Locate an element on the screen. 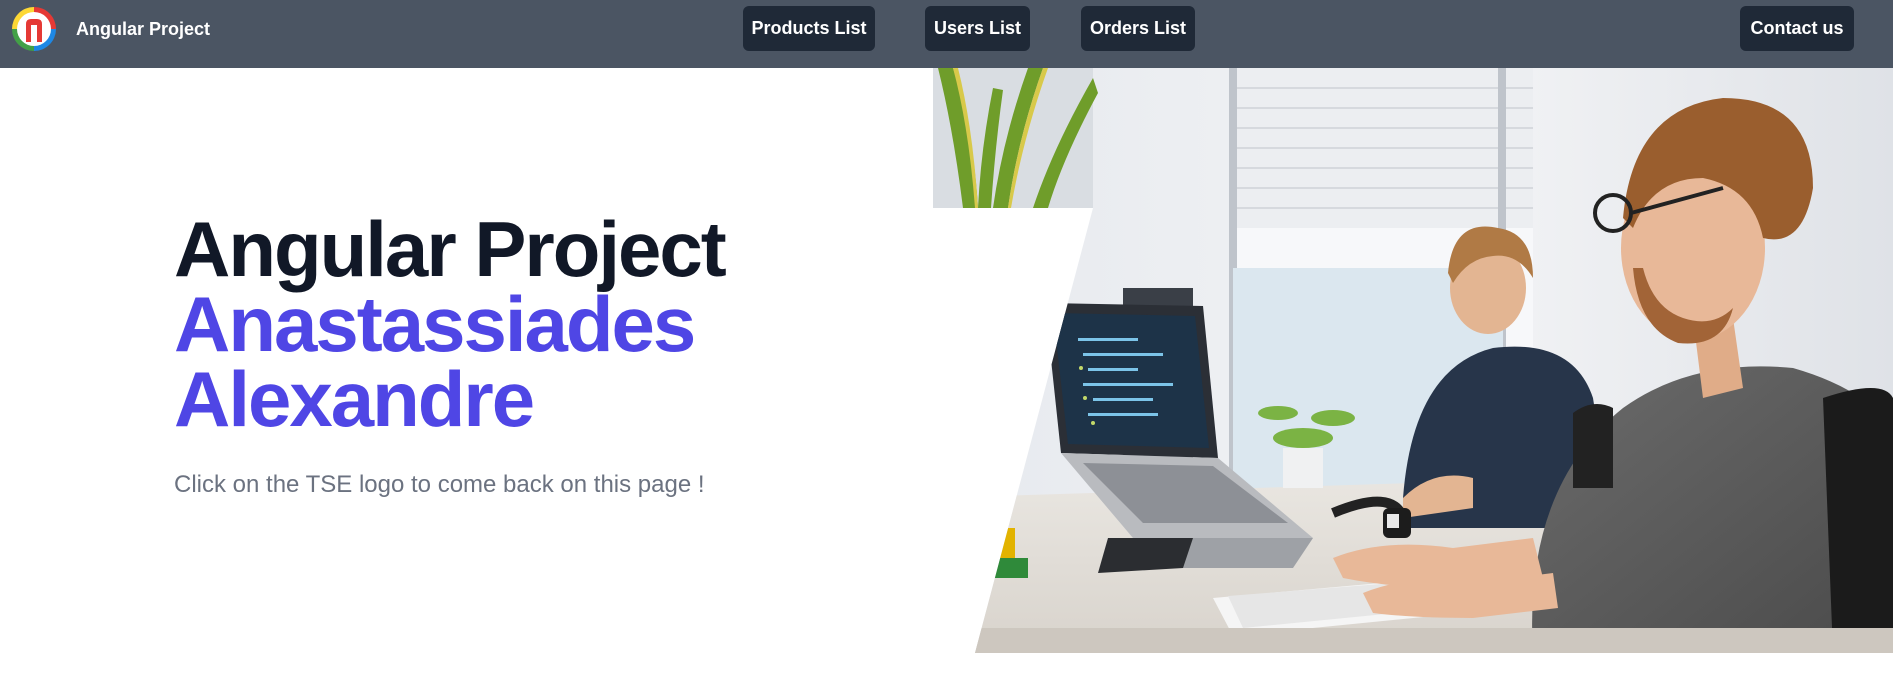 The width and height of the screenshot is (1893, 692). nav-orders-list-button: Orders List is located at coordinates (1138, 28).